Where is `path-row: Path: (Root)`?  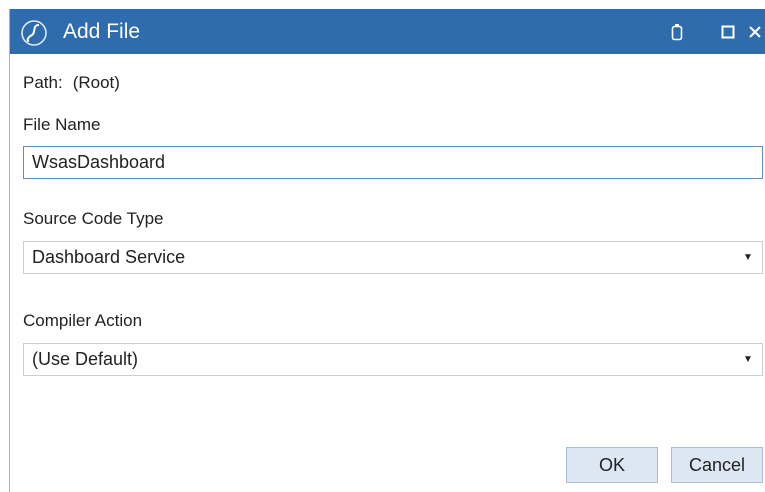
path-row: Path: (Root) is located at coordinates (71, 83).